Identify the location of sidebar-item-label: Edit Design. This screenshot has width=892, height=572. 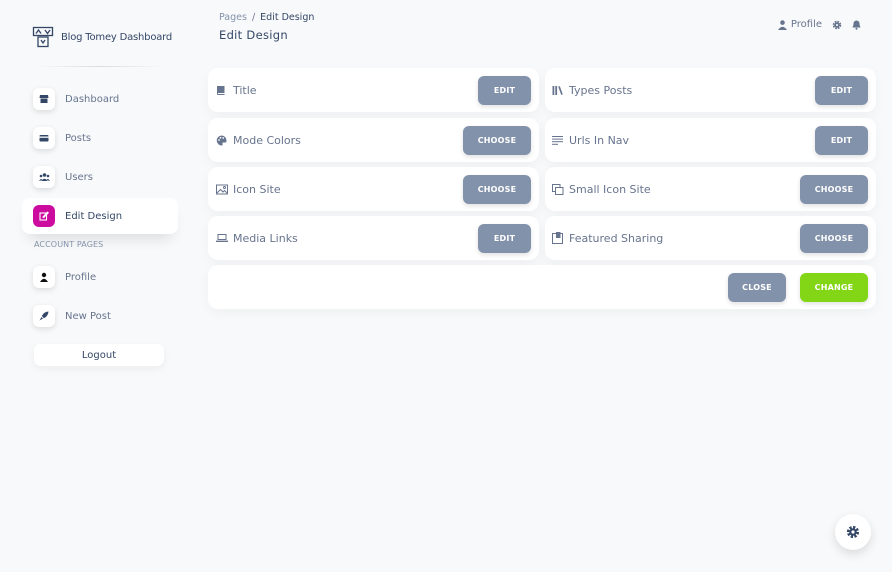
(94, 216).